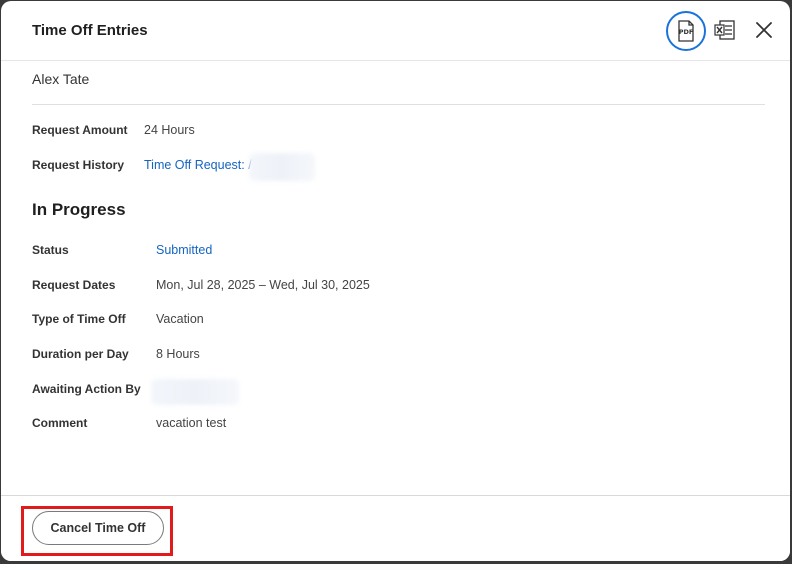 This screenshot has width=792, height=564. I want to click on close-icon, so click(764, 30).